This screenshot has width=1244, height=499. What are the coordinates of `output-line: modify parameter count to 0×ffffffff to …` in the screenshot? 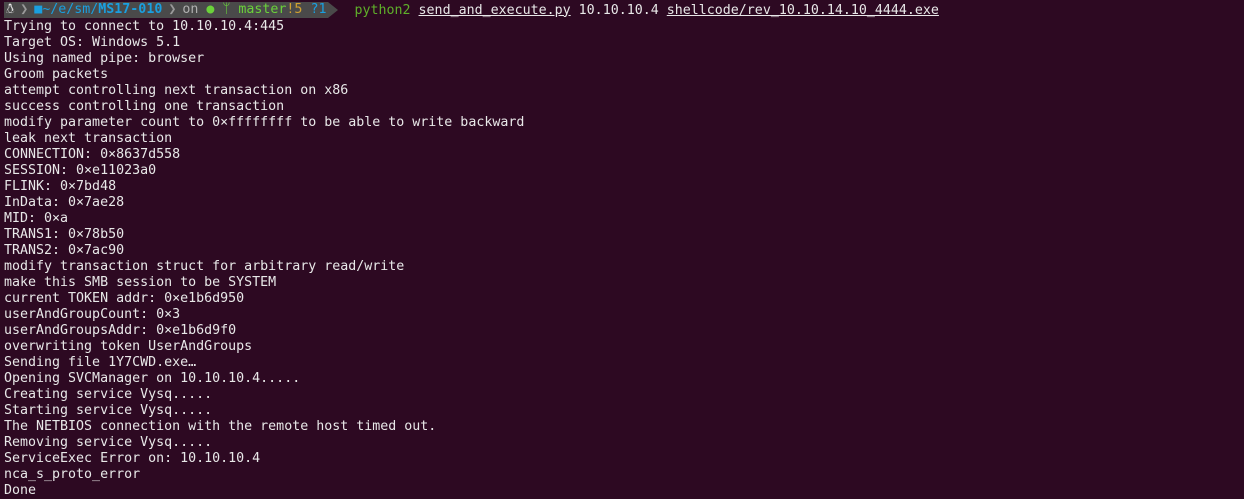 It's located at (264, 122).